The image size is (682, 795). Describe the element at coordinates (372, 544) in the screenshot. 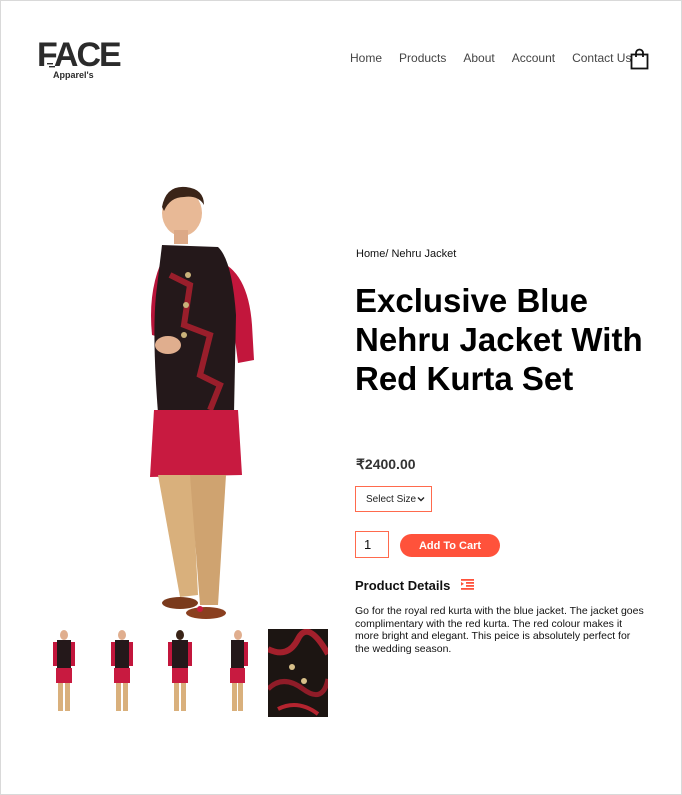

I see `quantity-input: 1` at that location.